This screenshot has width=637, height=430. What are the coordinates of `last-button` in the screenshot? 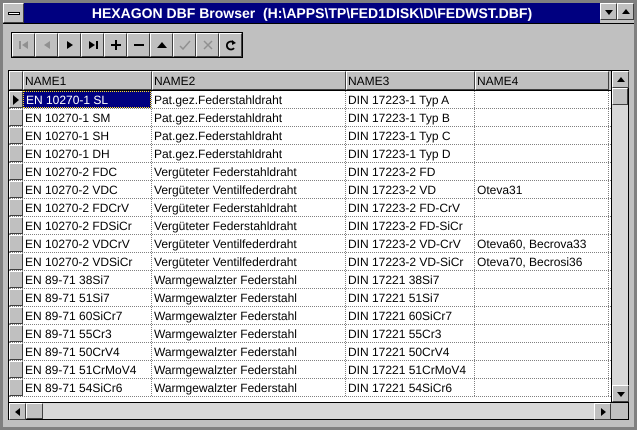 It's located at (92, 45).